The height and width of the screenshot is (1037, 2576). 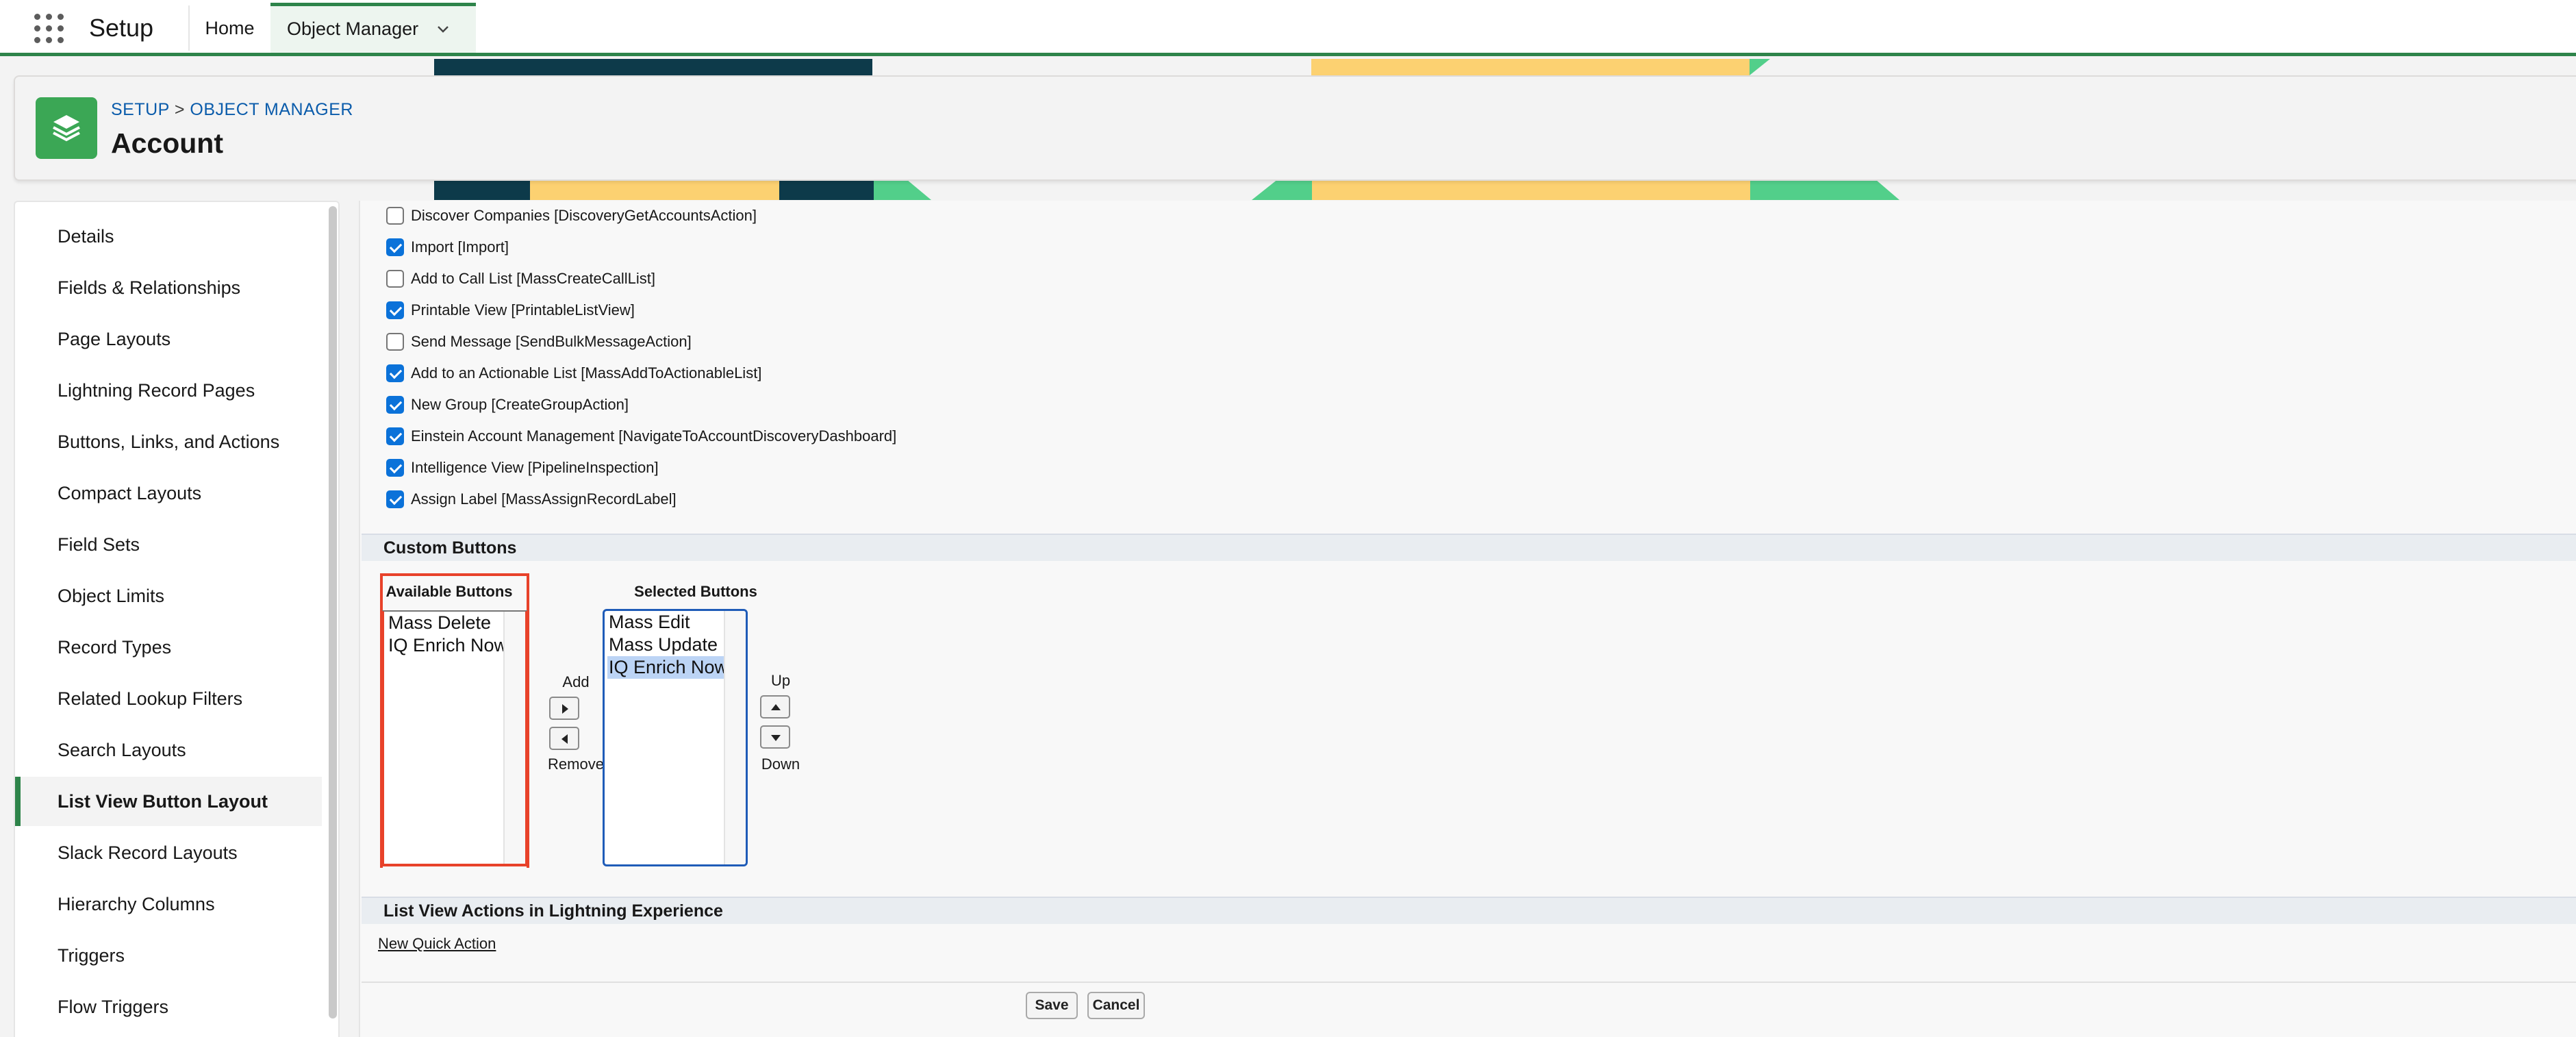 I want to click on standard-button-row: New Group [CreateGroupAction], so click(x=507, y=405).